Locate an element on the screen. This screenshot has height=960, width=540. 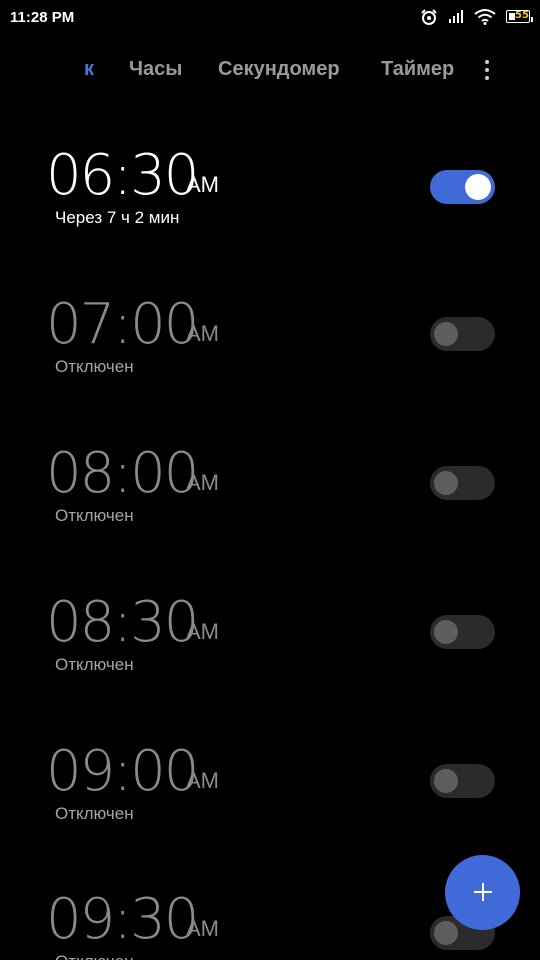
signal-icon is located at coordinates (456, 16).